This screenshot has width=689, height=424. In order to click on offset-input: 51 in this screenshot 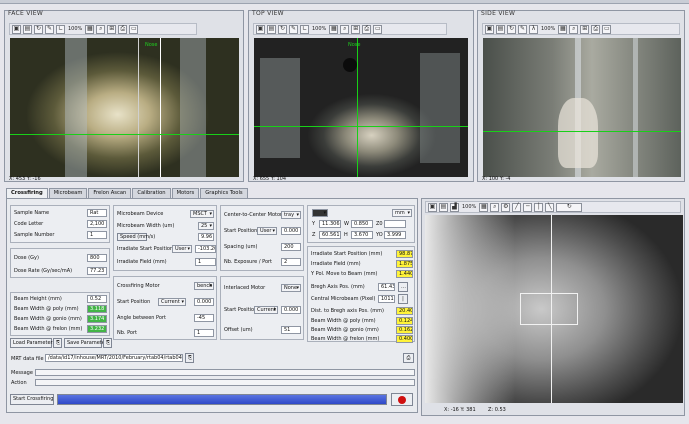, I will do `click(291, 330)`.